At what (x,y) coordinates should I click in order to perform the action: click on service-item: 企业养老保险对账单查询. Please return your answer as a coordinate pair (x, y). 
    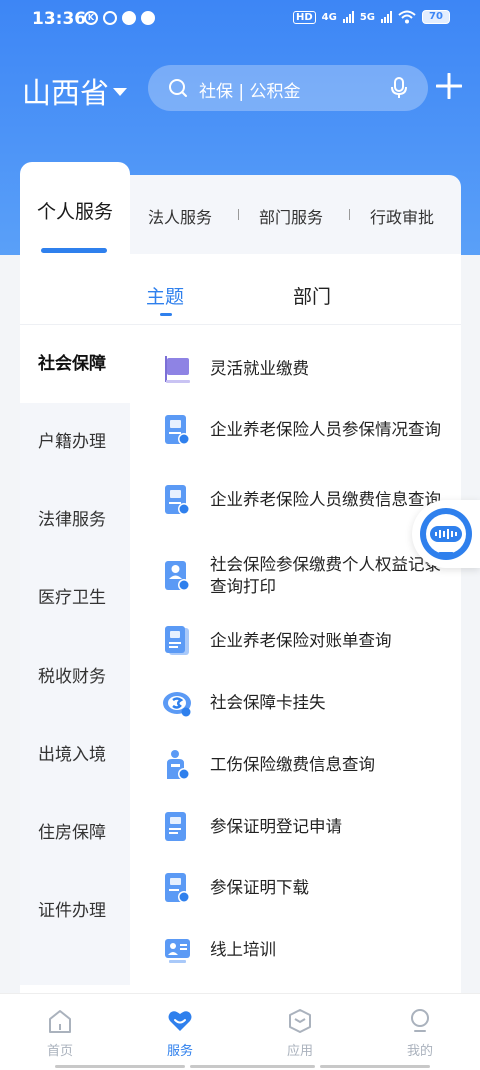
    Looking at the image, I should click on (307, 641).